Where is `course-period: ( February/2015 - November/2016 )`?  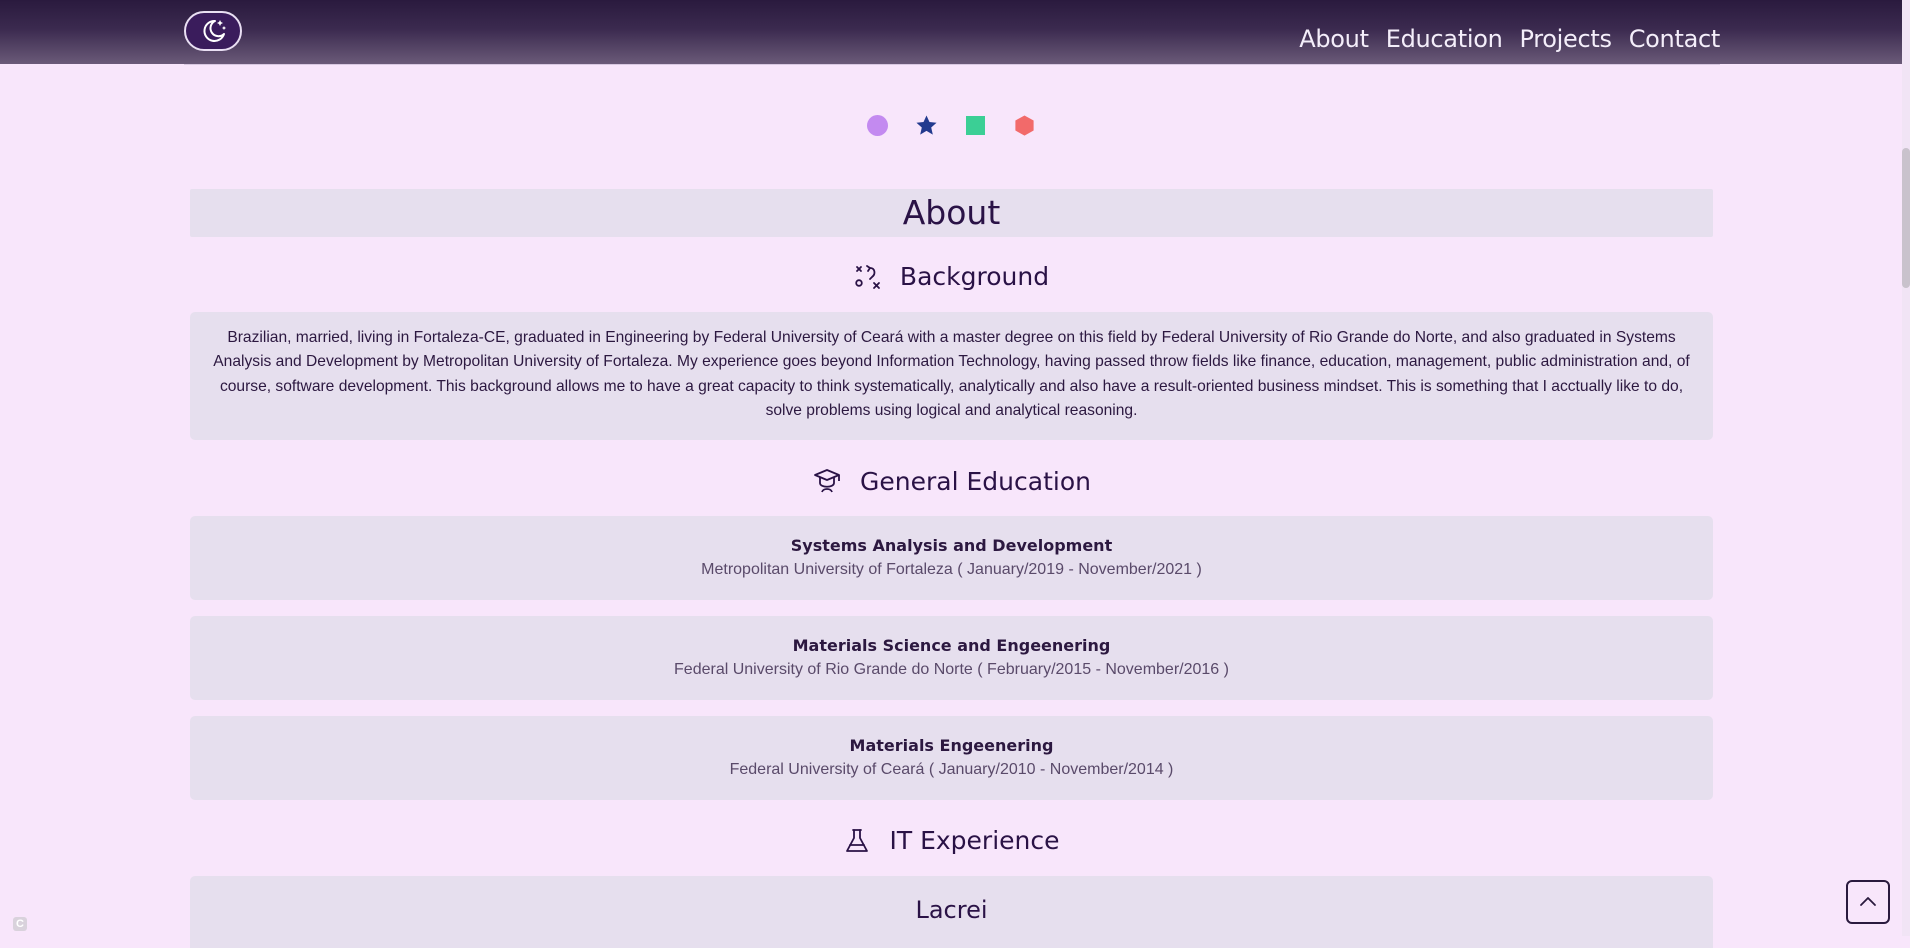
course-period: ( February/2015 - November/2016 ) is located at coordinates (1103, 669).